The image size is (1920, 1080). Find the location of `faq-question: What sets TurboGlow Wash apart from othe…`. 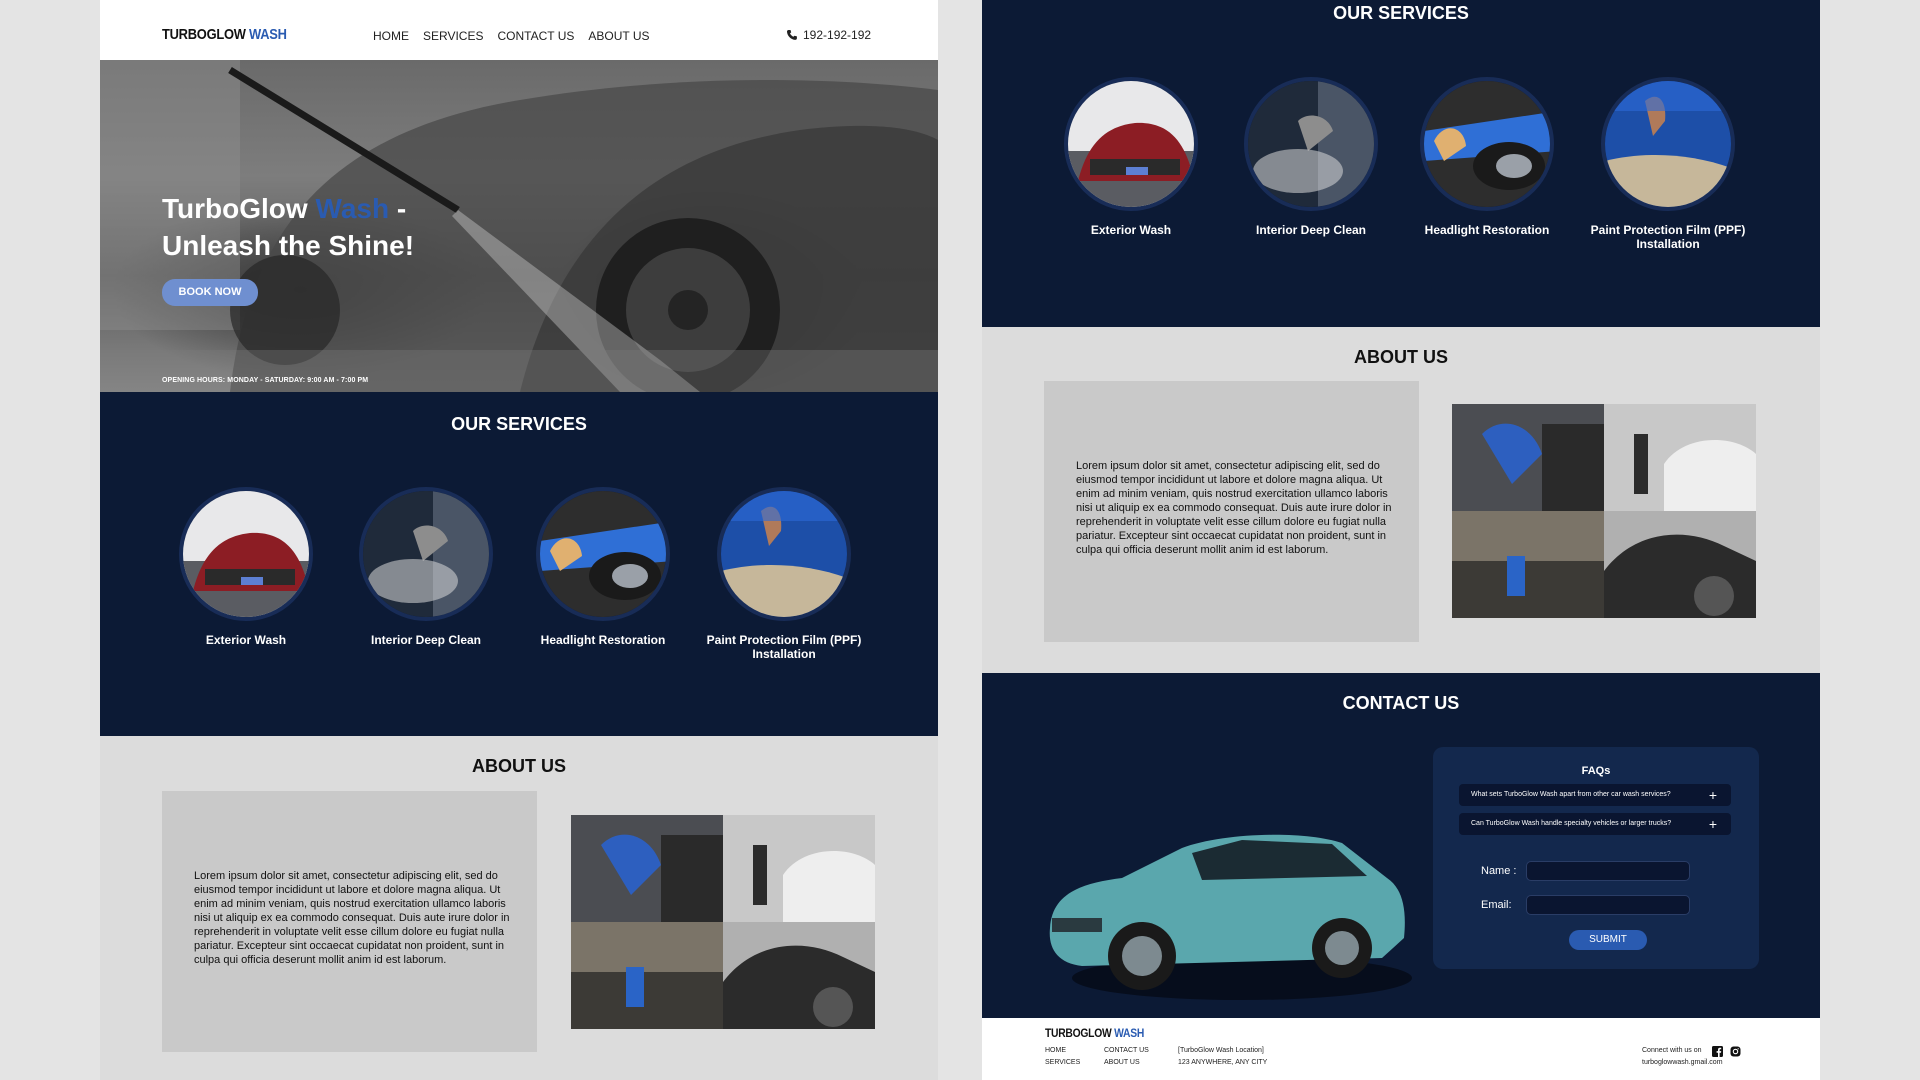

faq-question: What sets TurboGlow Wash apart from othe… is located at coordinates (1571, 794).